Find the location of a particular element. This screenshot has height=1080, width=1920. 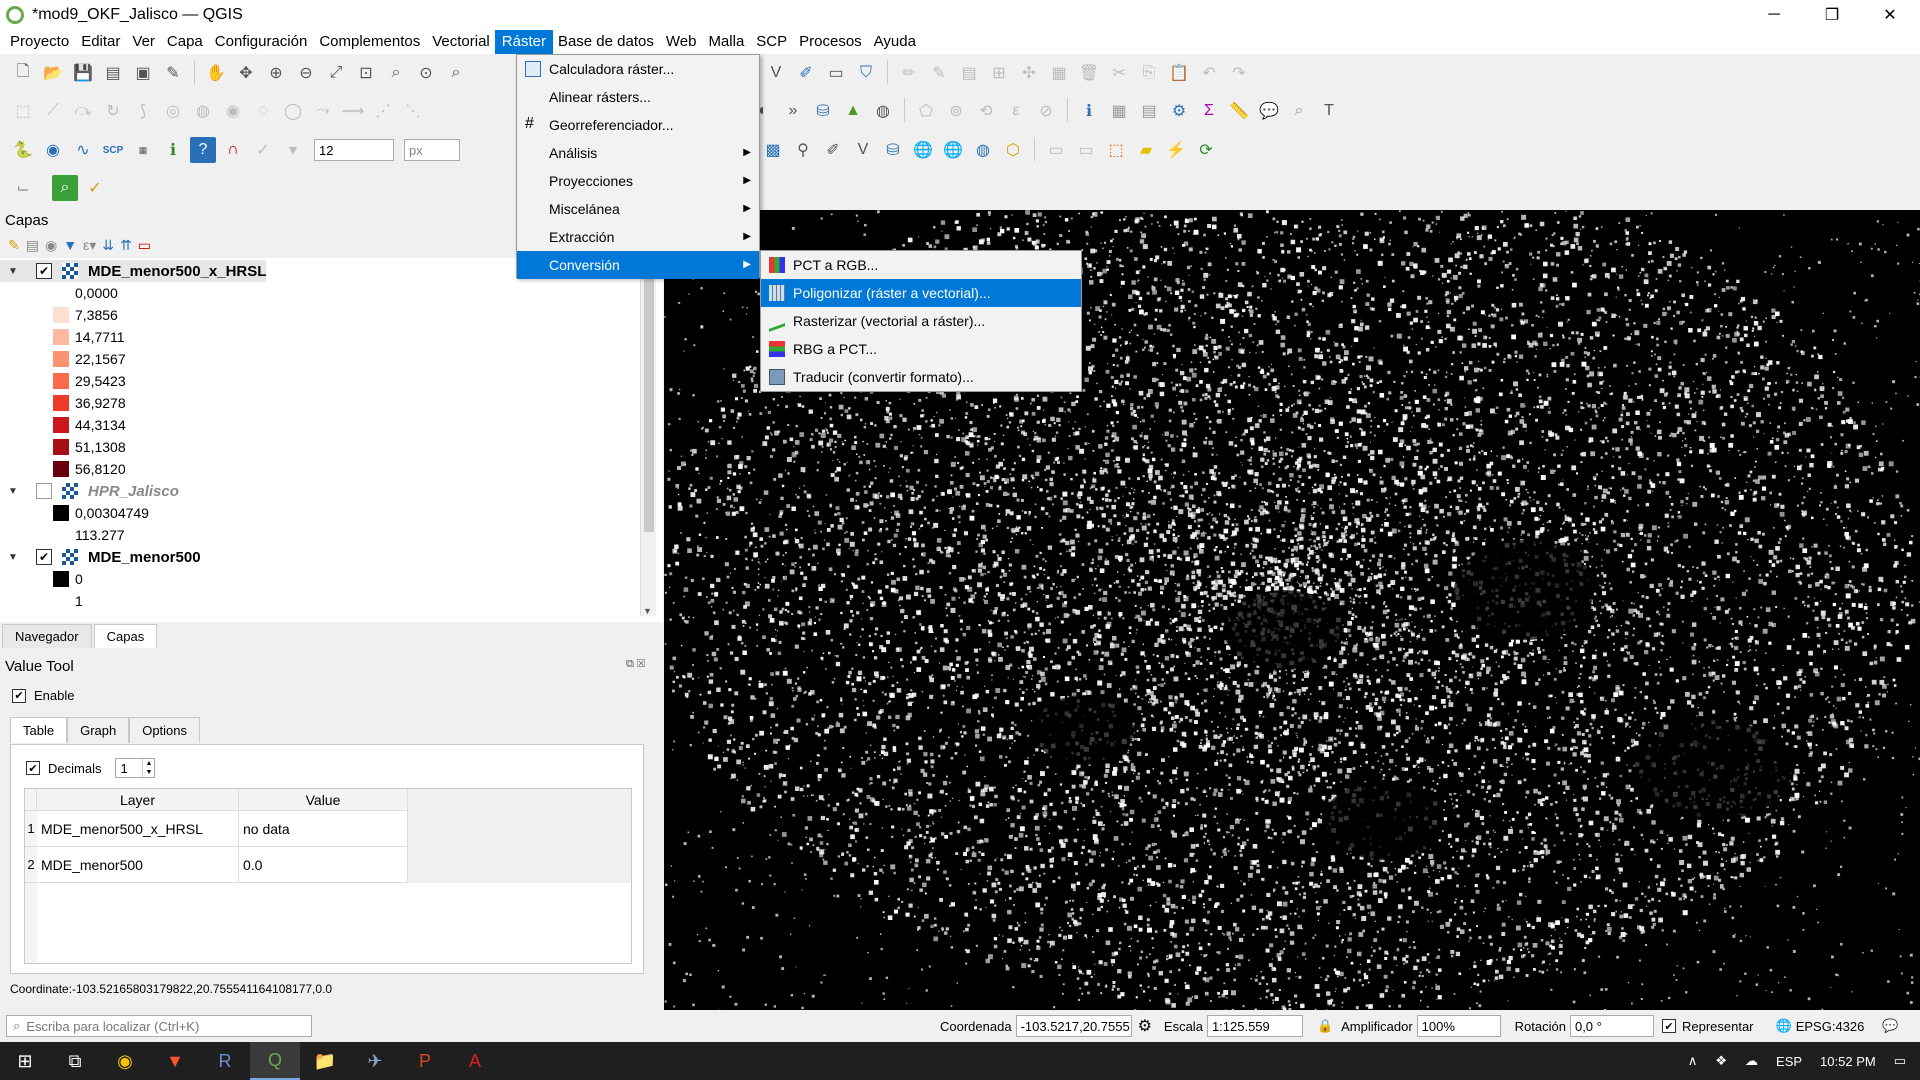

value-tool-icon: ✓ is located at coordinates (95, 188).